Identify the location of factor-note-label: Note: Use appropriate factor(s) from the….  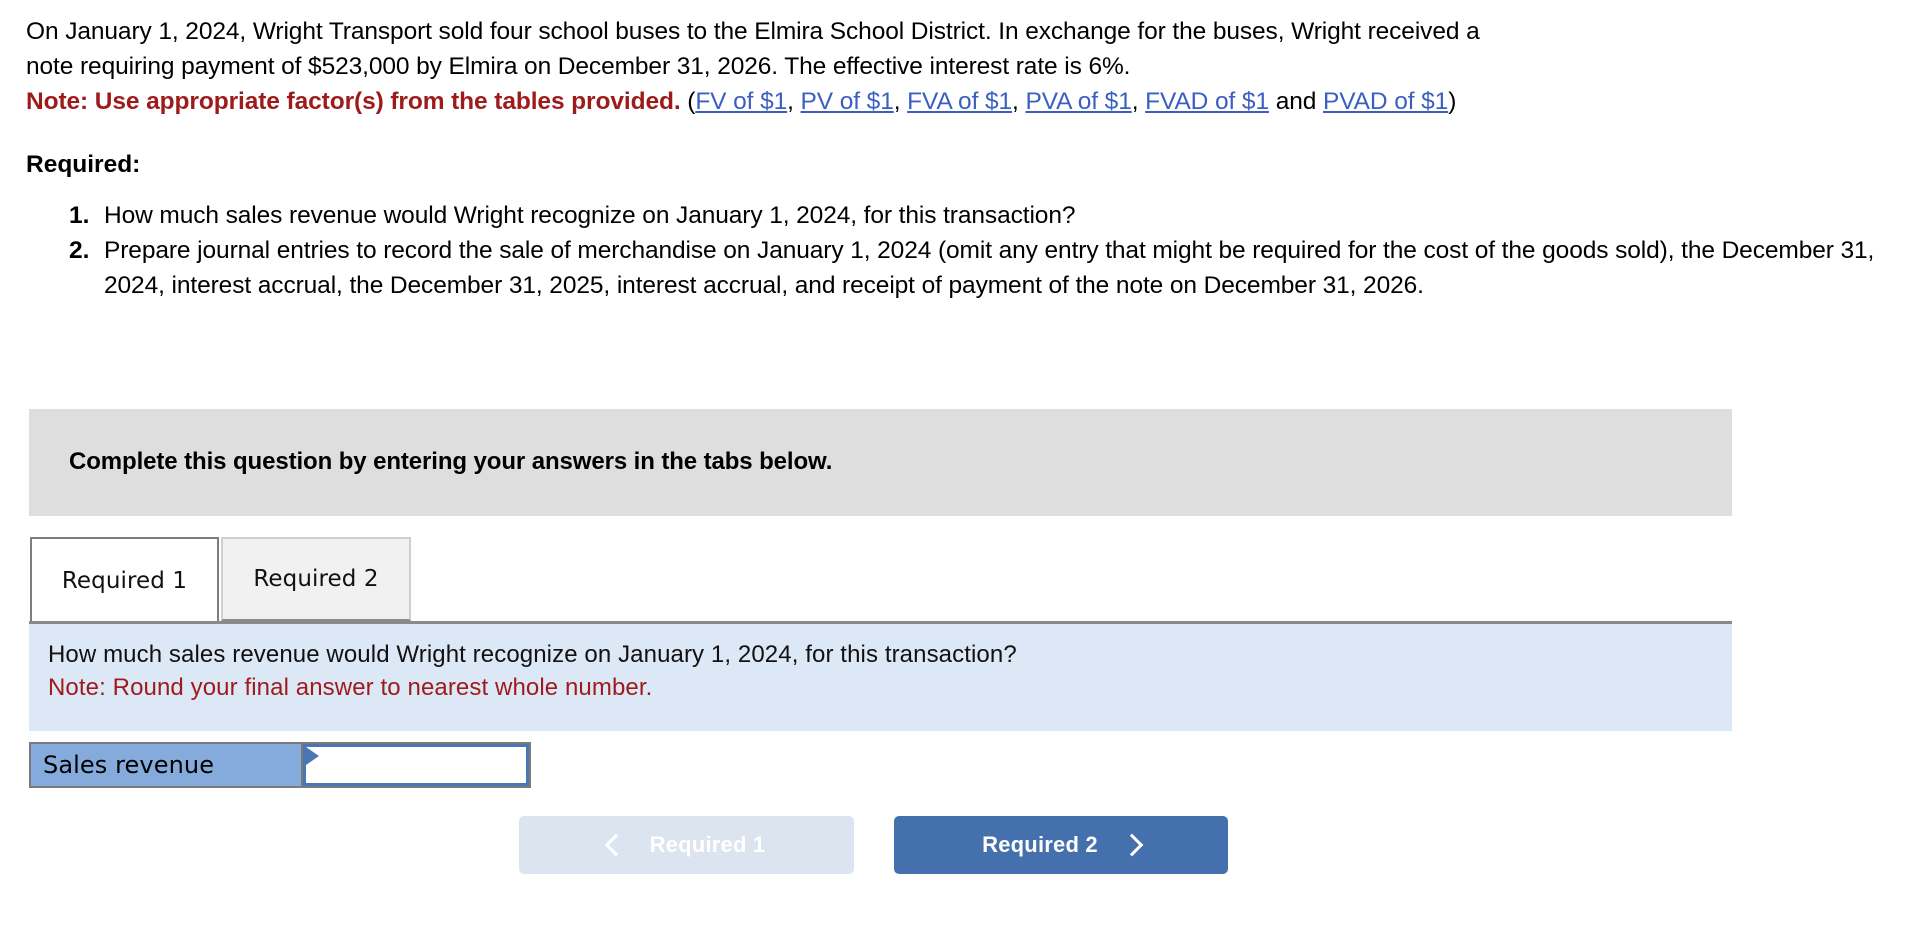
(353, 101).